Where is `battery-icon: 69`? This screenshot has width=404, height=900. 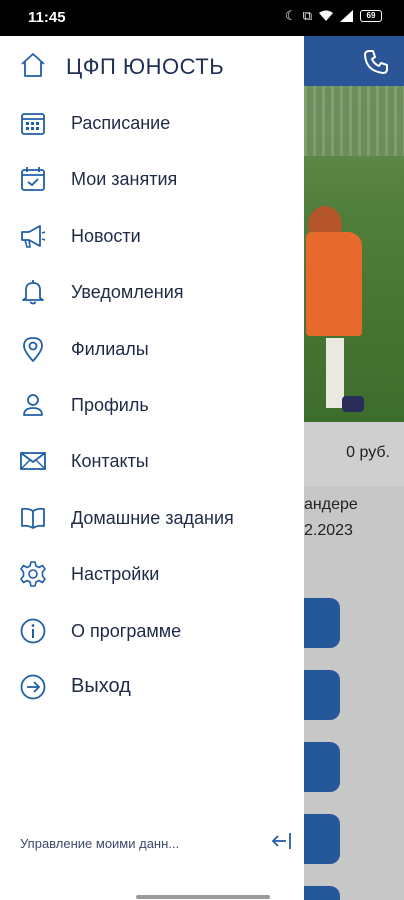
battery-icon: 69 is located at coordinates (371, 16).